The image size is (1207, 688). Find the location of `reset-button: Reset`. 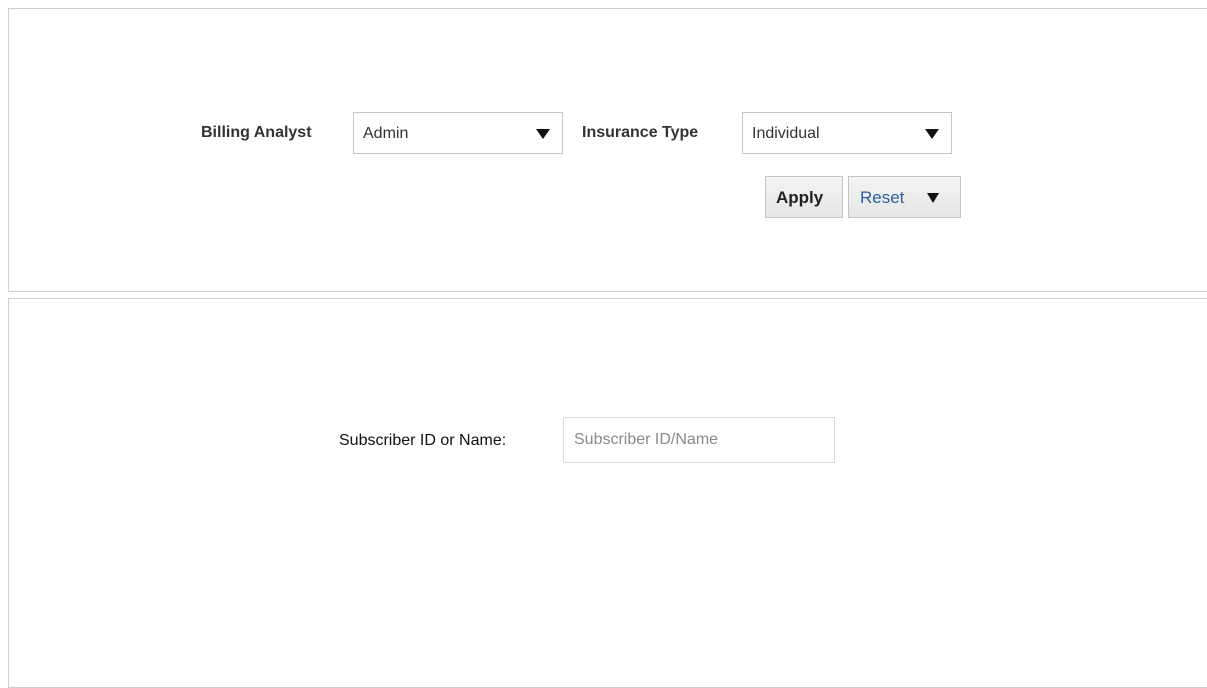

reset-button: Reset is located at coordinates (904, 197).